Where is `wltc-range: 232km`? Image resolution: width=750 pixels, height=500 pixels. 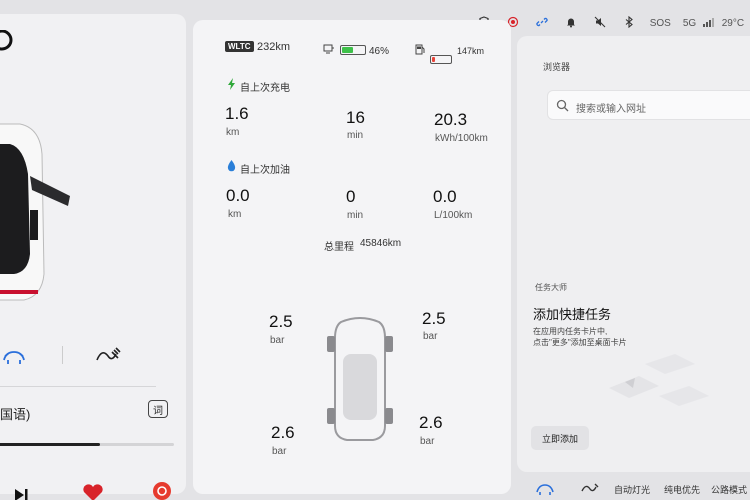
wltc-range: 232km is located at coordinates (274, 47).